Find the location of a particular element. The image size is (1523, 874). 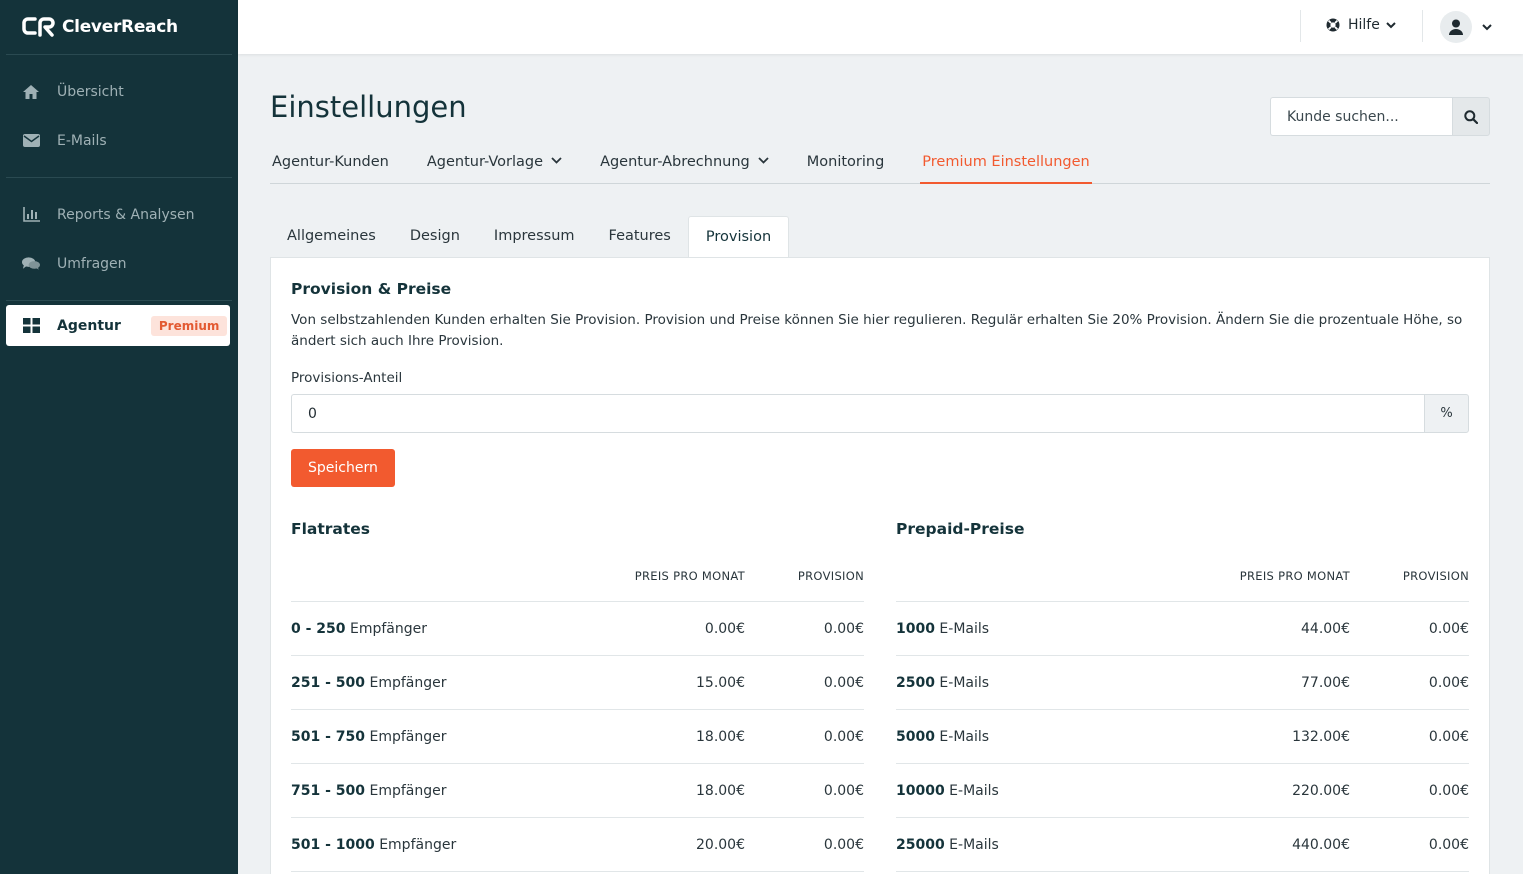

table-title: Prepaid-Preise is located at coordinates (960, 529).